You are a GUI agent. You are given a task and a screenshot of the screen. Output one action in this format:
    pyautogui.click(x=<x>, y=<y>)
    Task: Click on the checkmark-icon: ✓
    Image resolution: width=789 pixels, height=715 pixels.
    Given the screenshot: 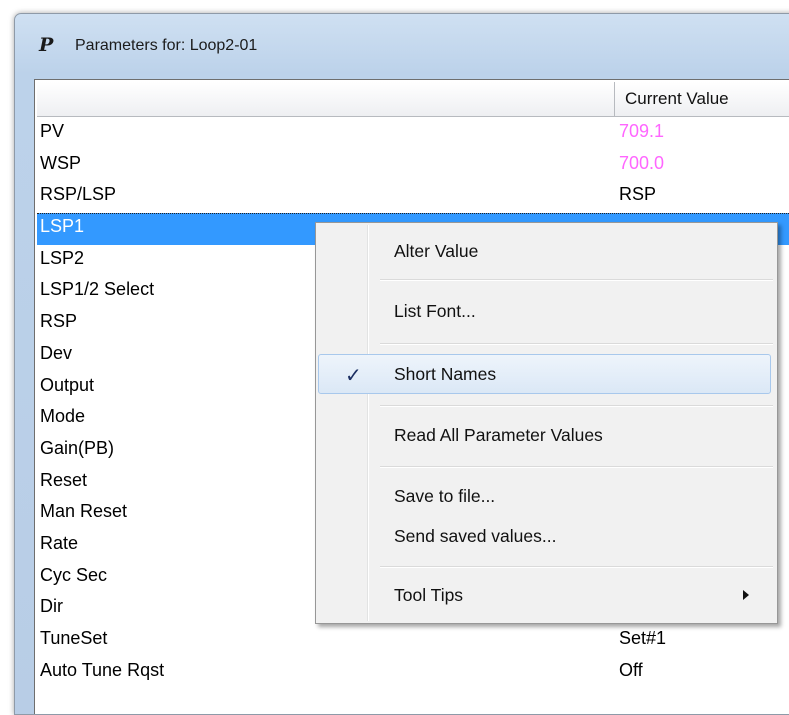 What is the action you would take?
    pyautogui.click(x=353, y=376)
    